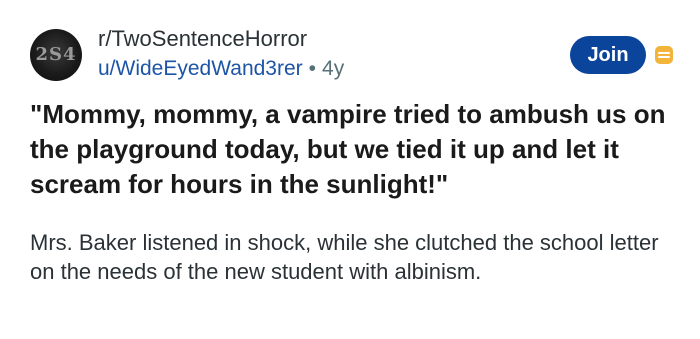 The height and width of the screenshot is (339, 700). Describe the element at coordinates (608, 55) in the screenshot. I see `join-button: Join` at that location.